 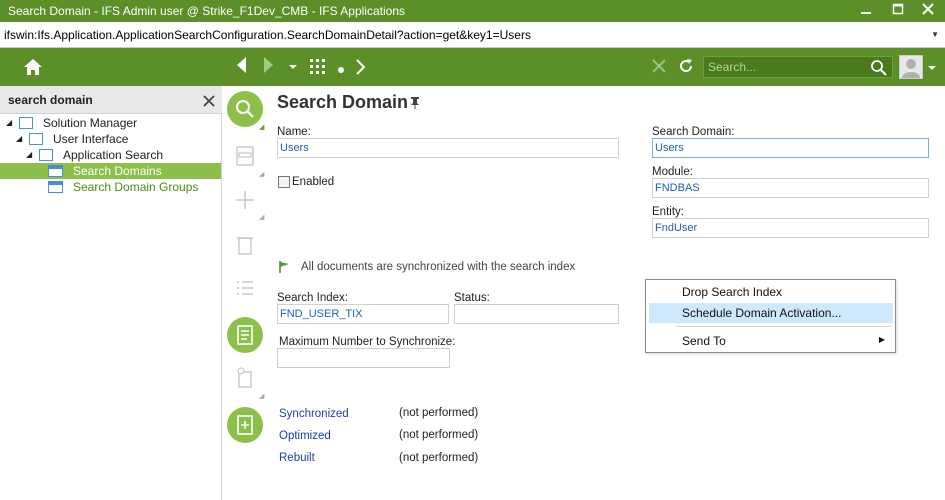 What do you see at coordinates (294, 132) in the screenshot?
I see `name-label: Name:` at bounding box center [294, 132].